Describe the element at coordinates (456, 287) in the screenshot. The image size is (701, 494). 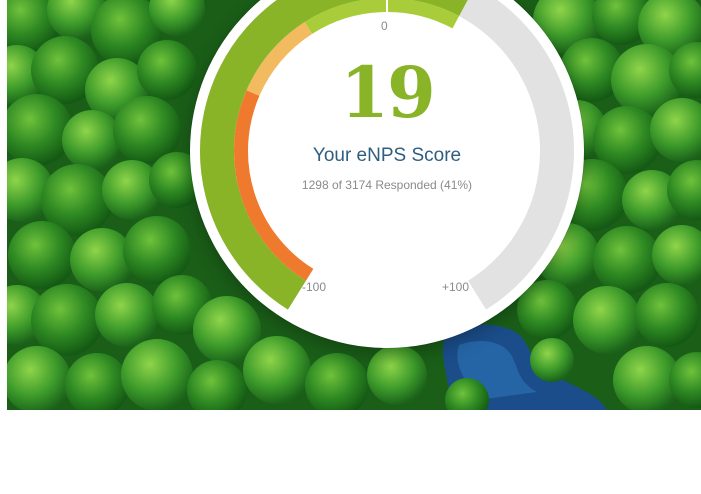
I see `gauge-tick-max: +100` at that location.